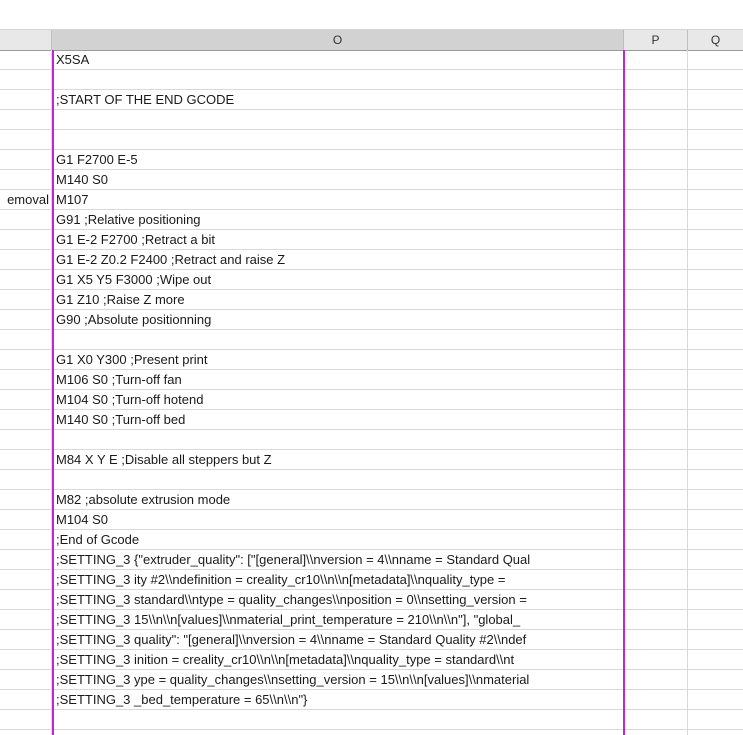  What do you see at coordinates (338, 260) in the screenshot?
I see `cell-o: G1 E-2 Z0.2 F2400 ;Retract and raise Z` at bounding box center [338, 260].